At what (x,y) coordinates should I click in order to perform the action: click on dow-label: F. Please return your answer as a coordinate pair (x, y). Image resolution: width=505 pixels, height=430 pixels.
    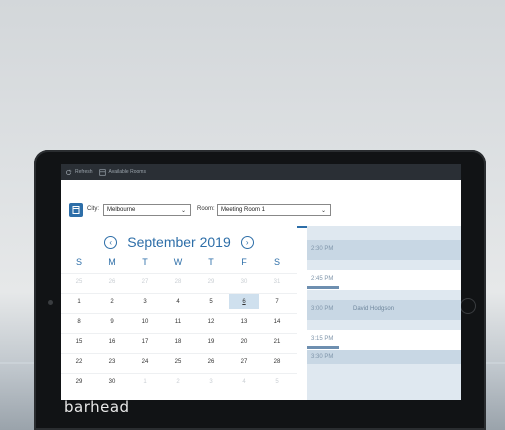
    Looking at the image, I should click on (244, 262).